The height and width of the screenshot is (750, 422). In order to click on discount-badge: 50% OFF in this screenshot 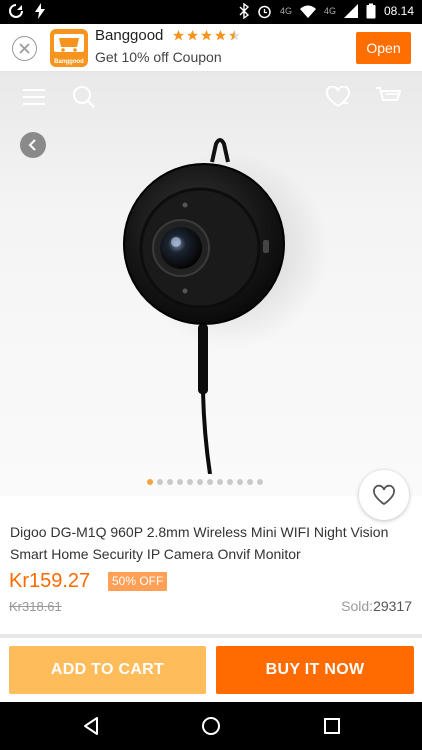, I will do `click(138, 581)`.